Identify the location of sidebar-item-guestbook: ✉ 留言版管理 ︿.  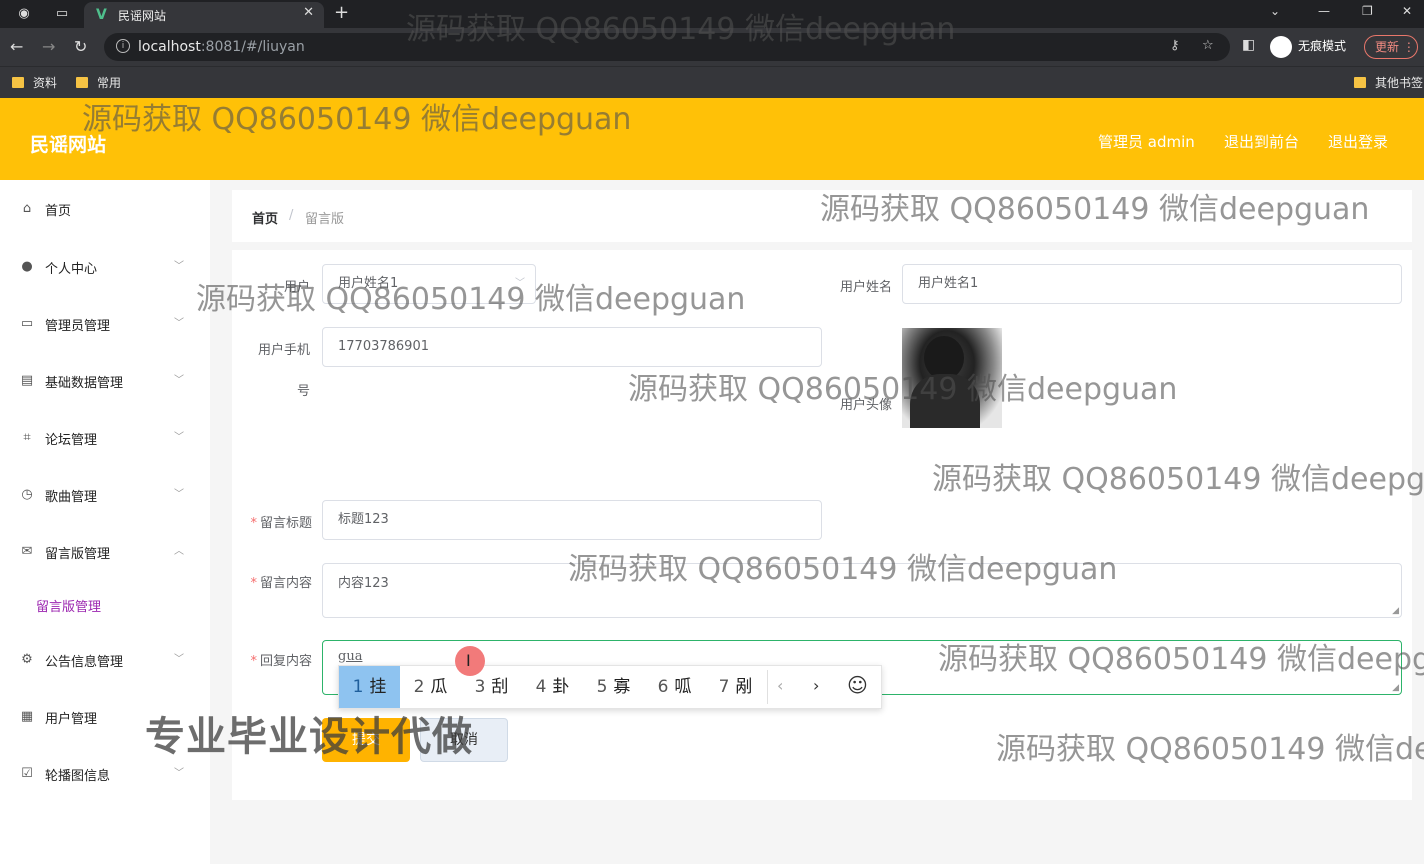
(105, 552).